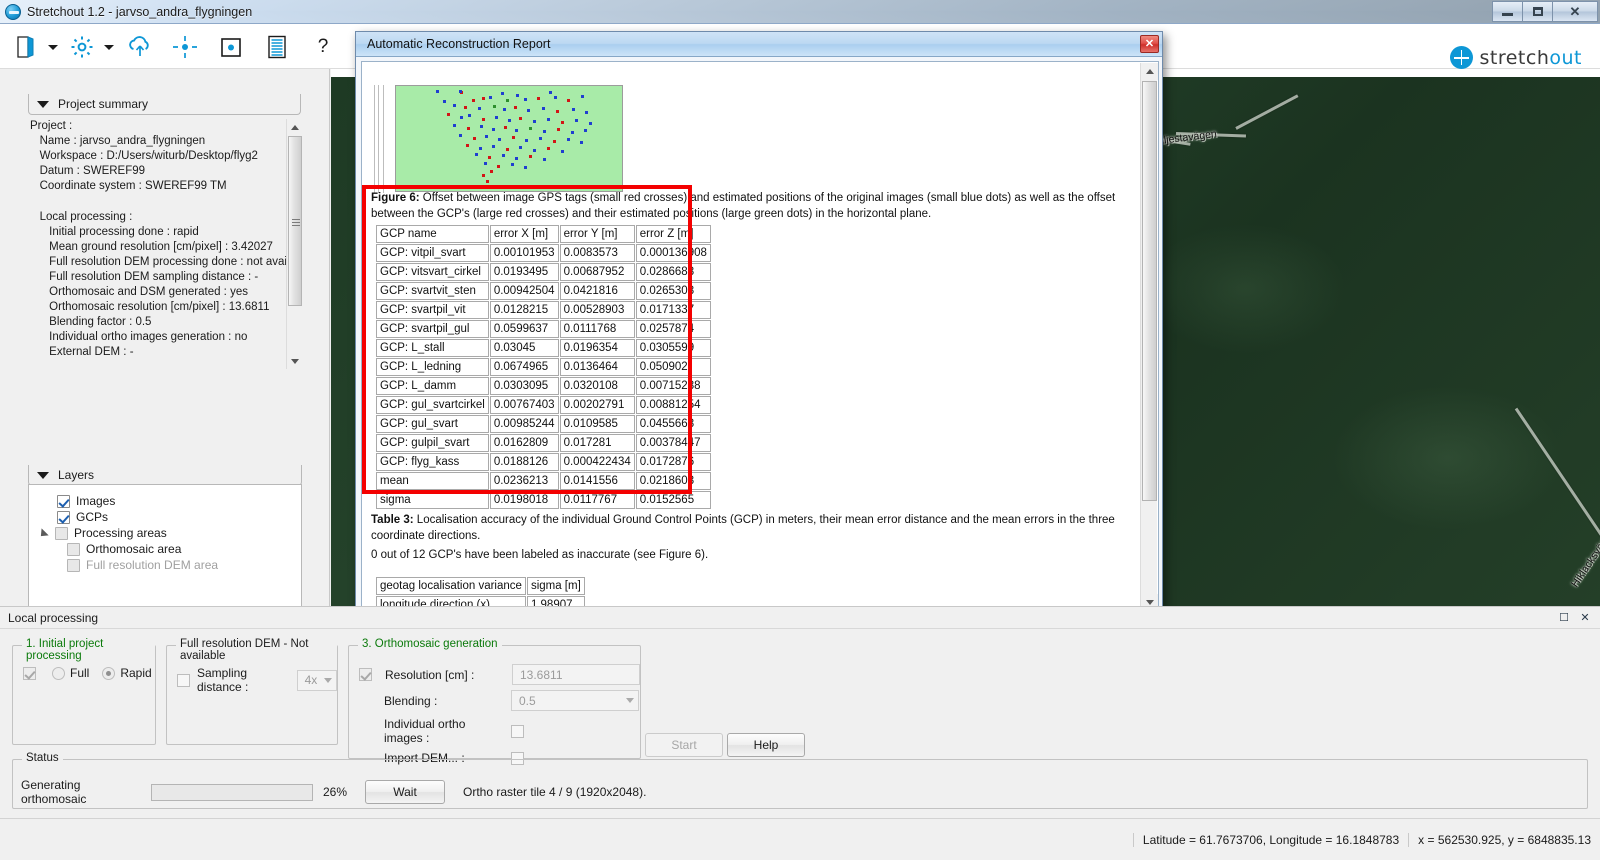  I want to click on layer-item-images: Images, so click(165, 501).